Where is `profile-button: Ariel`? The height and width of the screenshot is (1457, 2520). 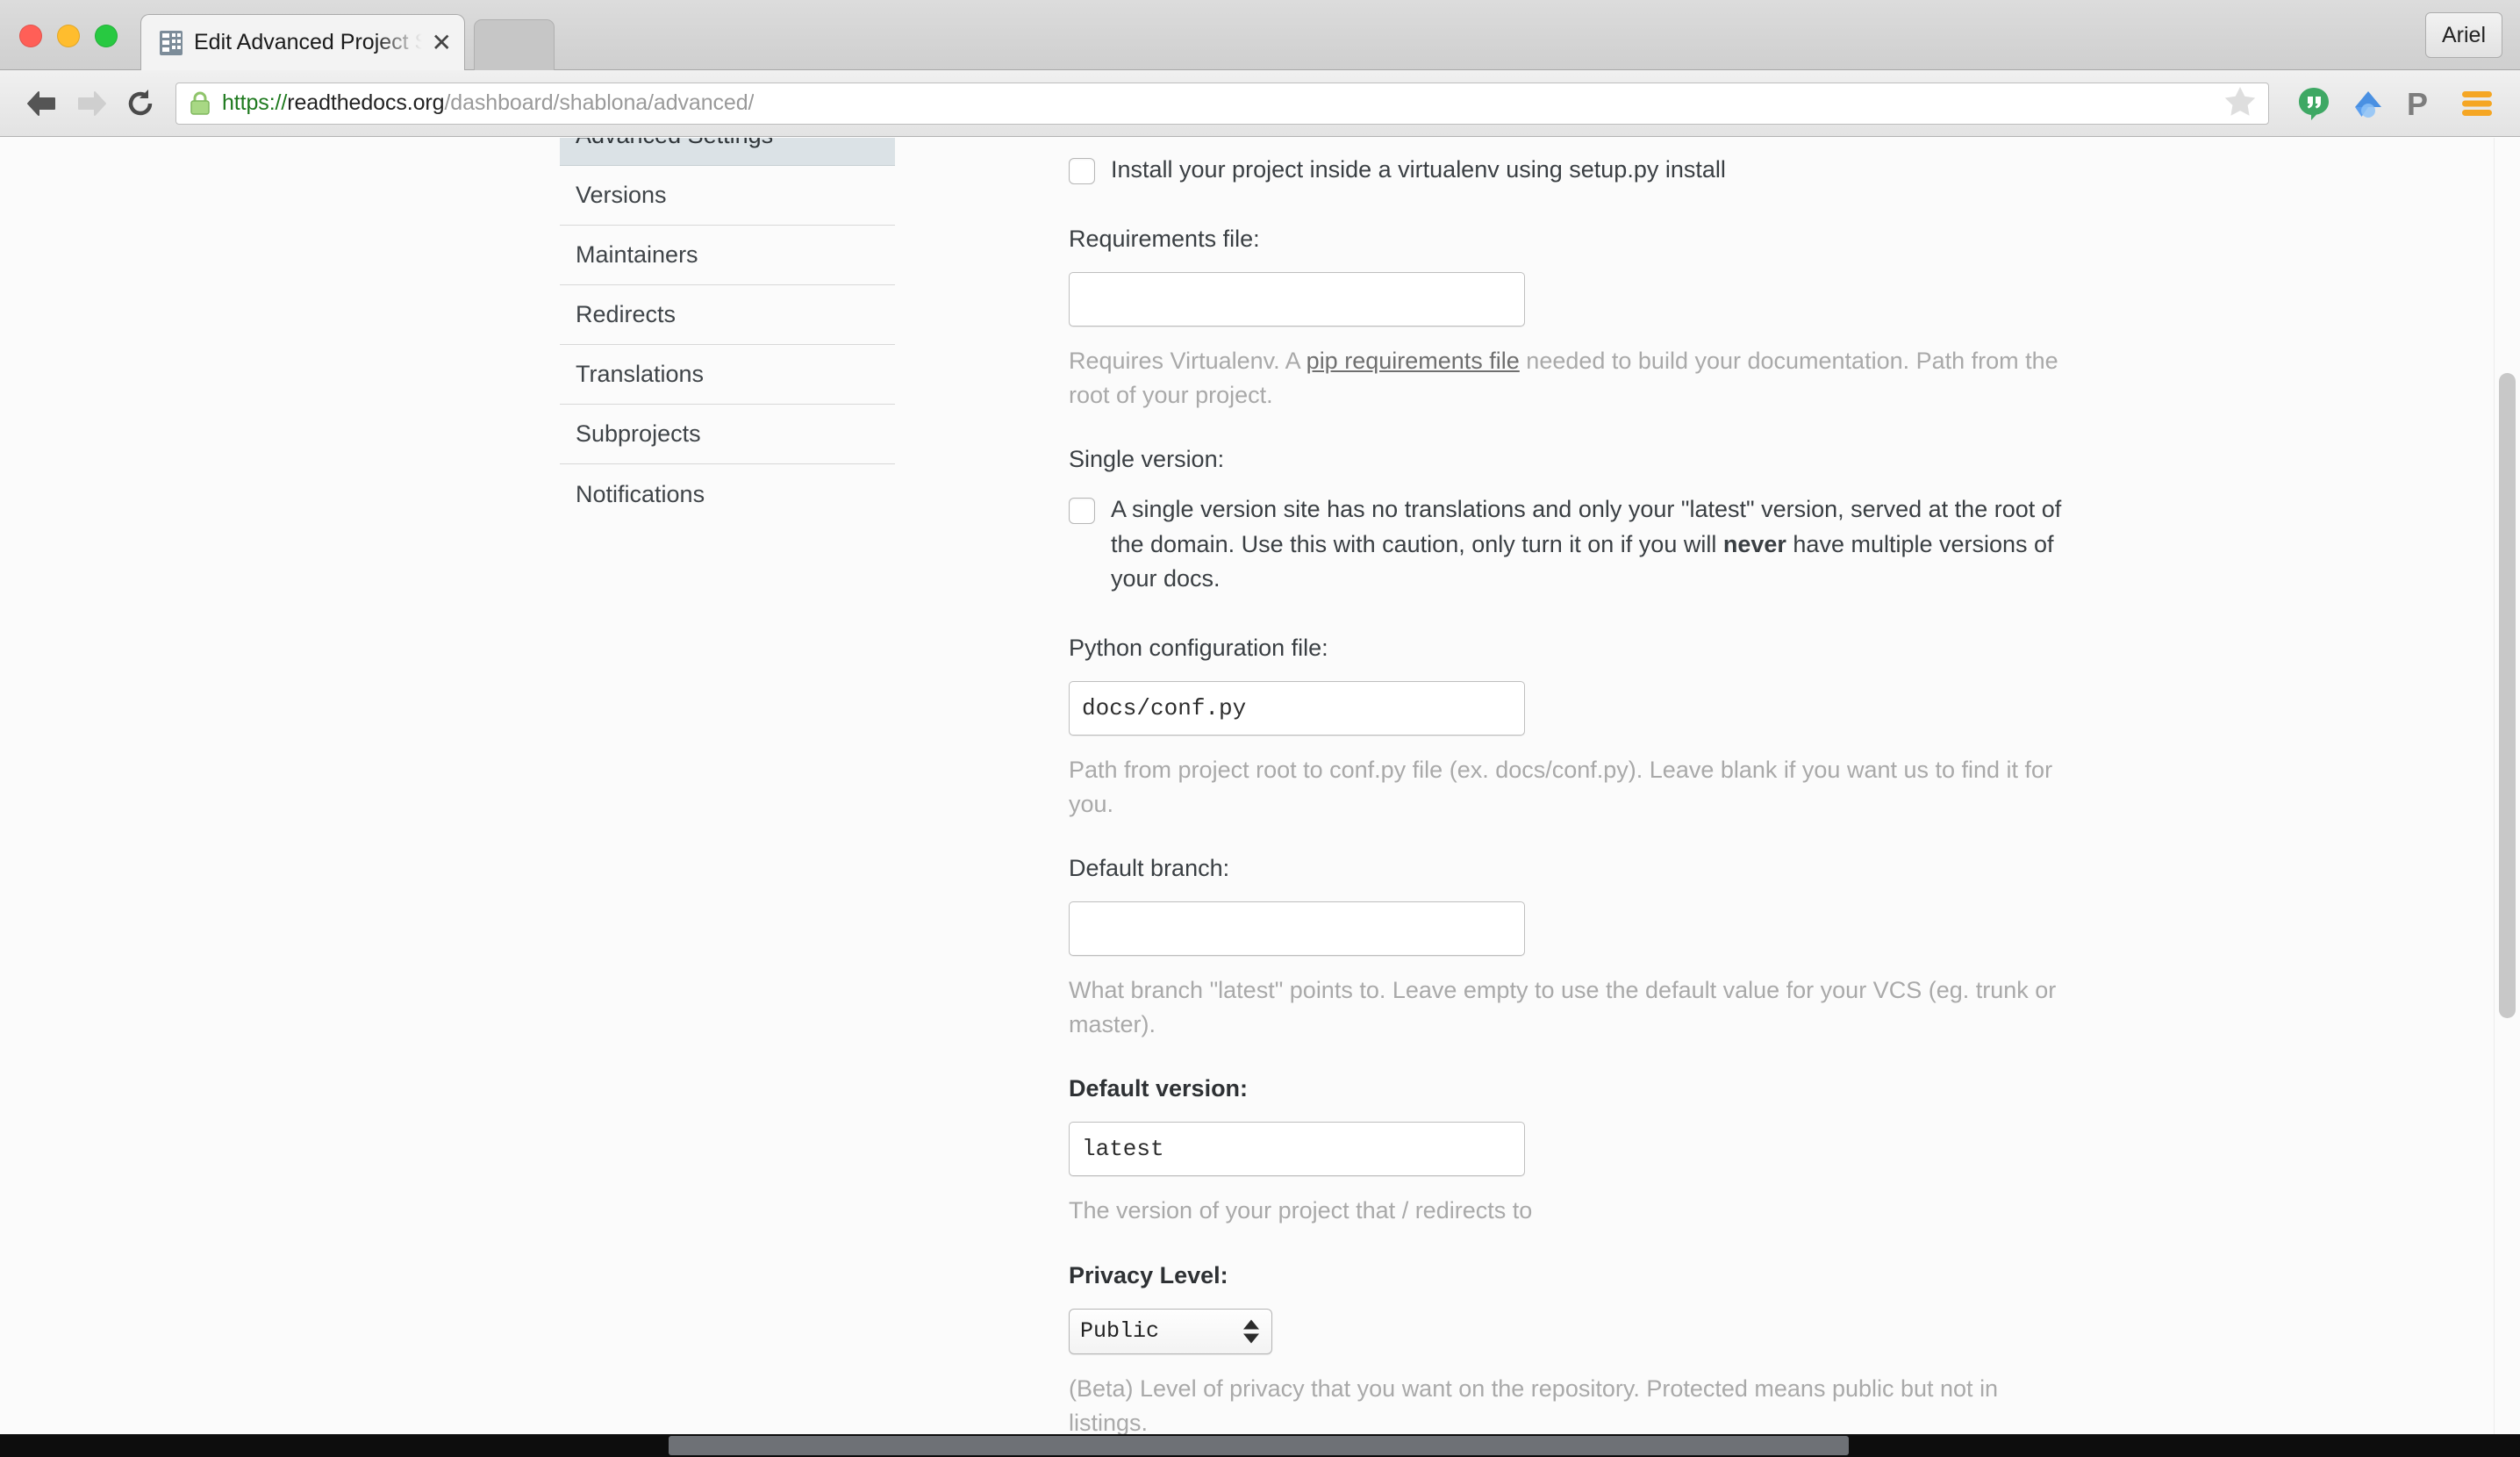 profile-button: Ariel is located at coordinates (2463, 35).